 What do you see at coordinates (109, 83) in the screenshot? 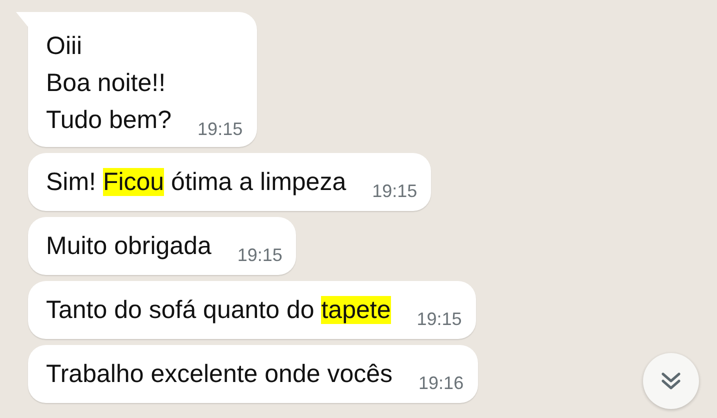
I see `message-text: Oiii Boa noite!! Tudo bem?` at bounding box center [109, 83].